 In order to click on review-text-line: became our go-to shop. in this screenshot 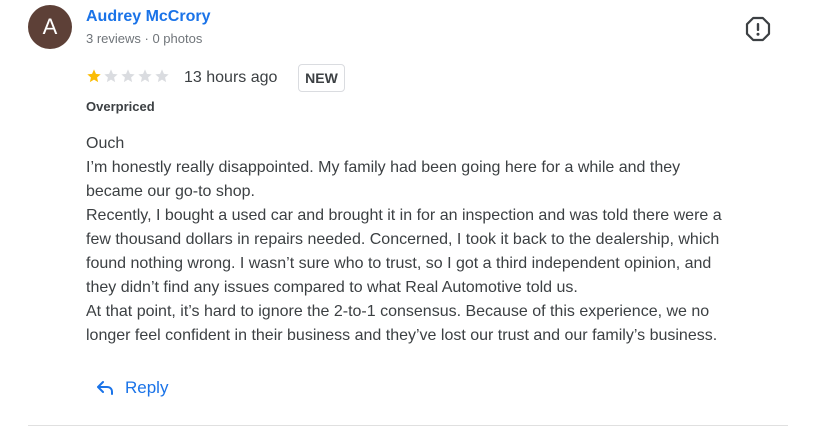, I will do `click(170, 191)`.